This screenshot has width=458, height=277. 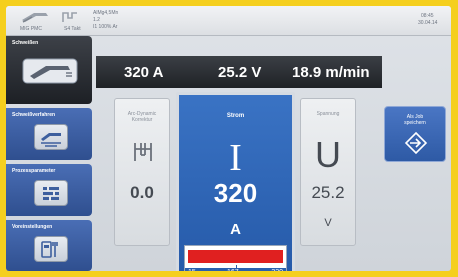 I want to click on strom-scale-bar, so click(x=235, y=256).